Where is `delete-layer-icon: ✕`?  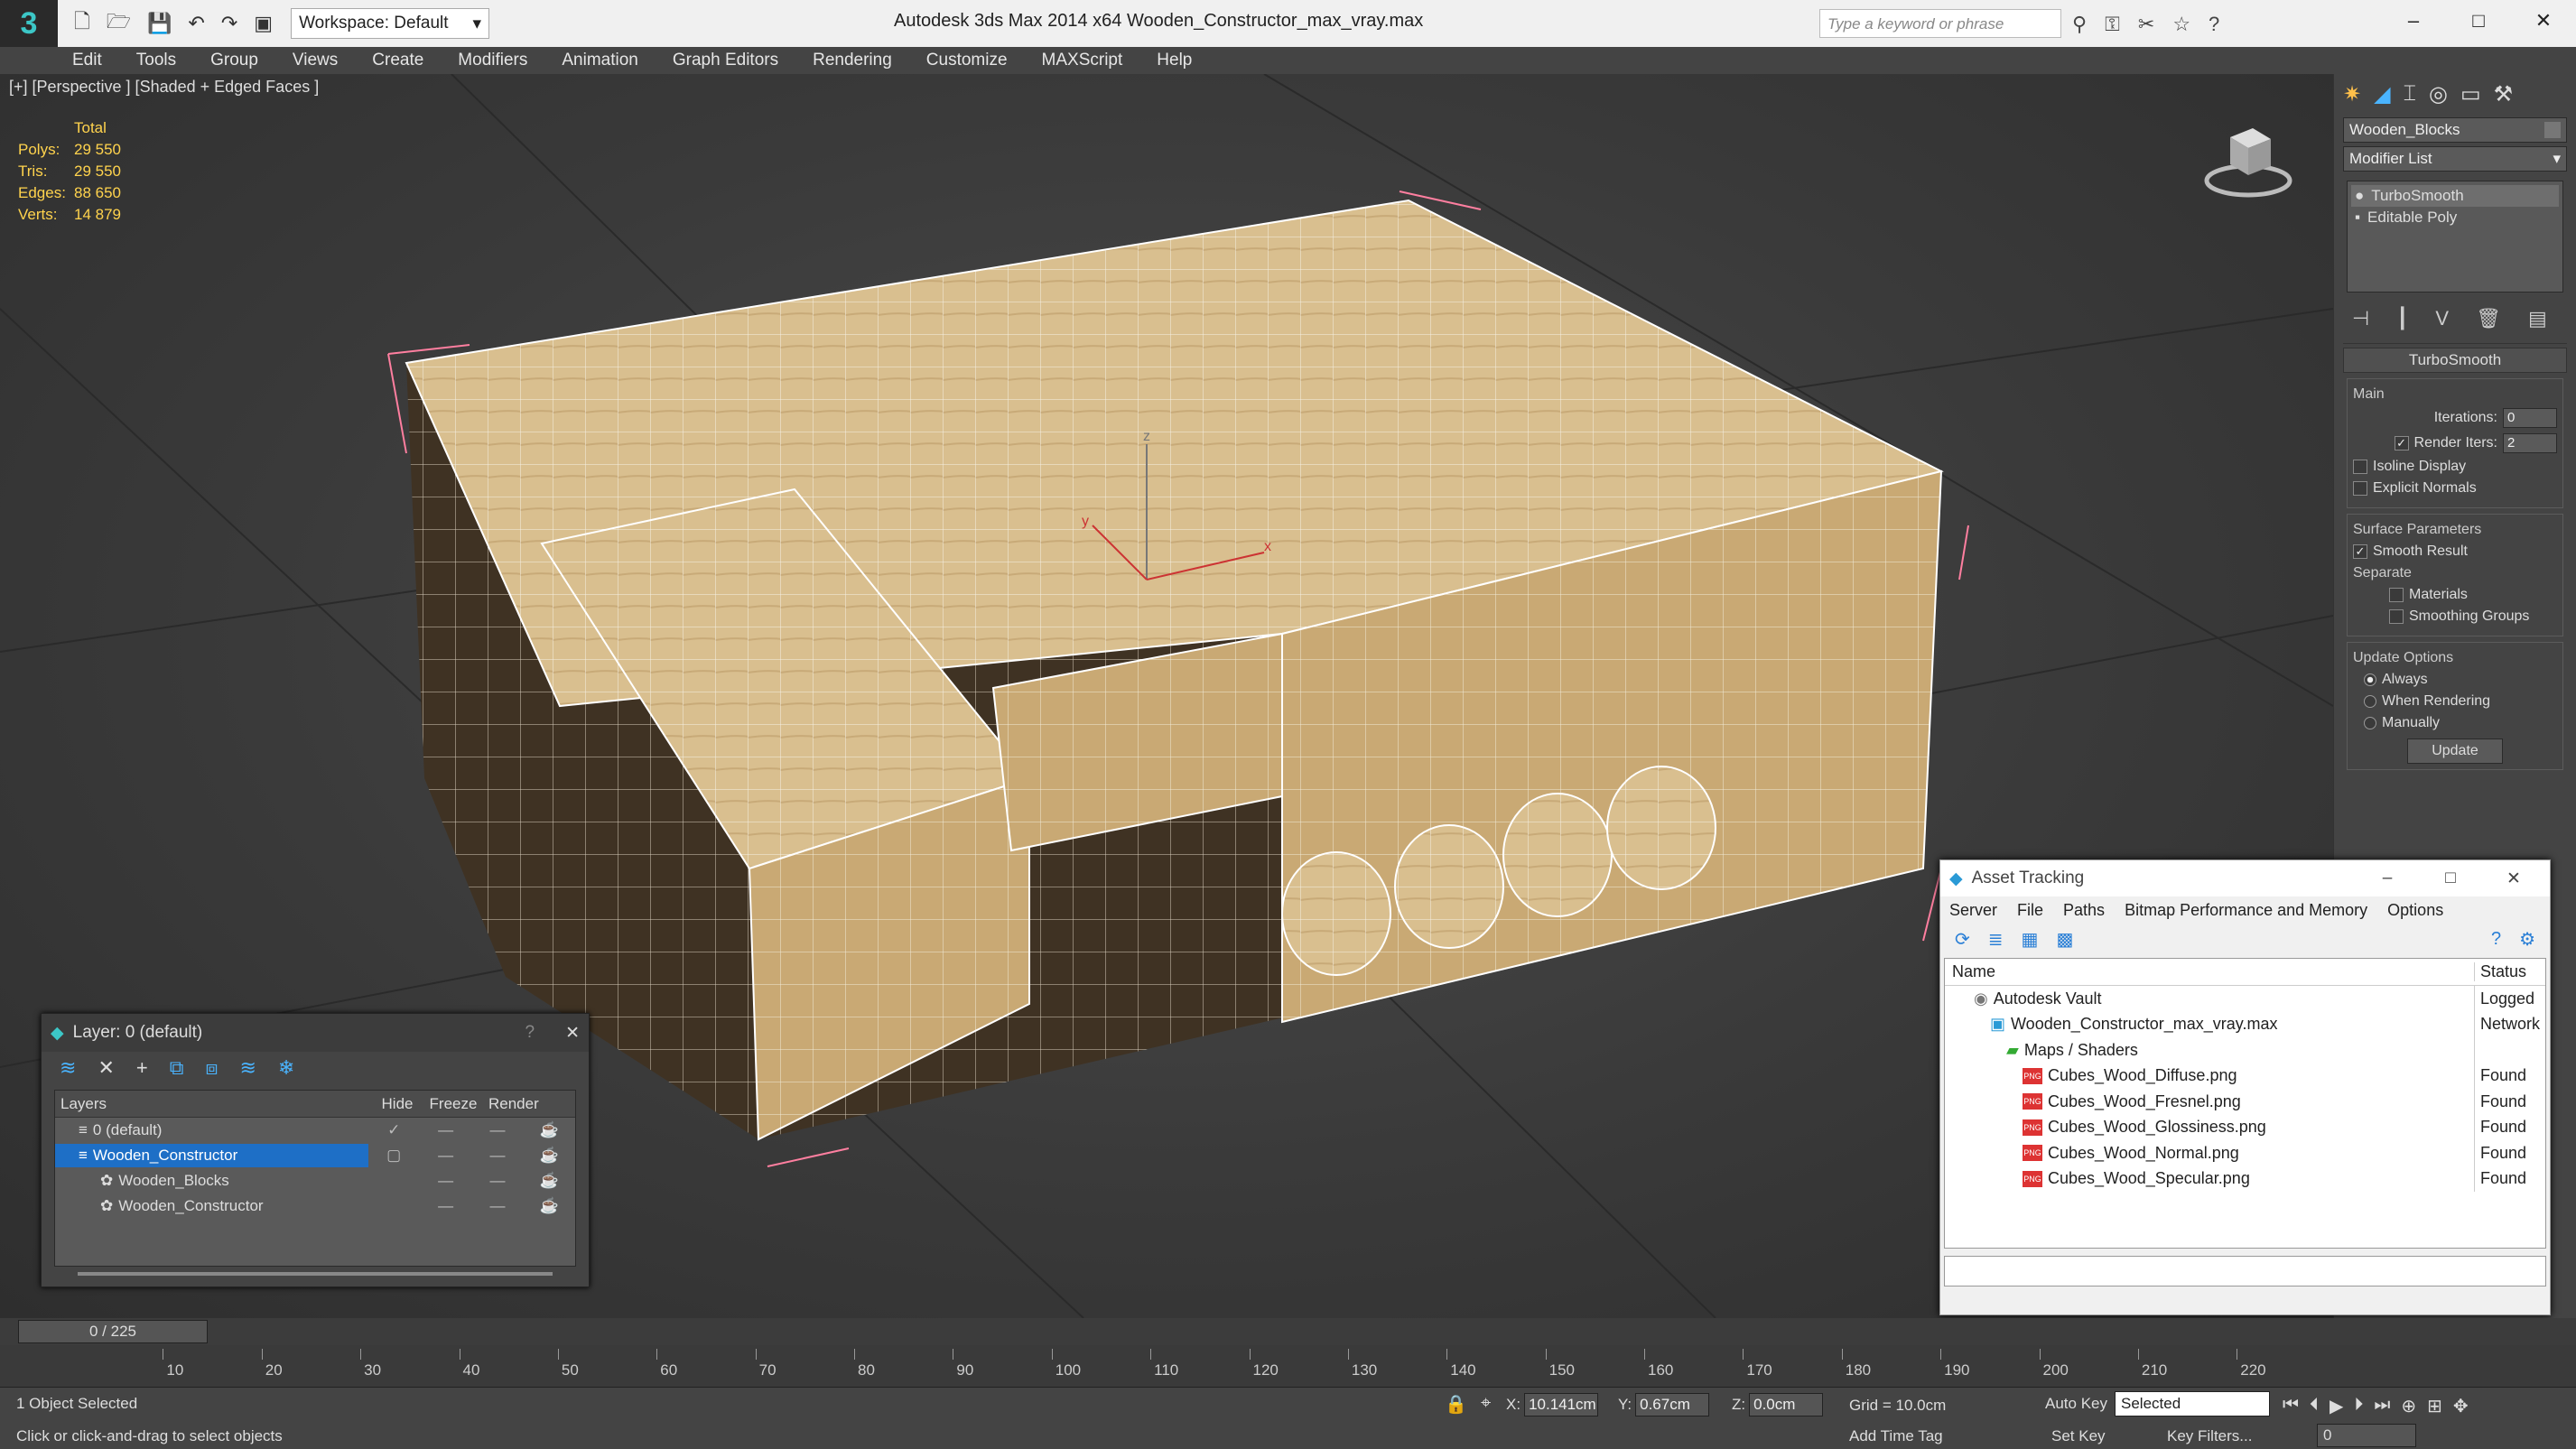
delete-layer-icon: ✕ is located at coordinates (106, 1068).